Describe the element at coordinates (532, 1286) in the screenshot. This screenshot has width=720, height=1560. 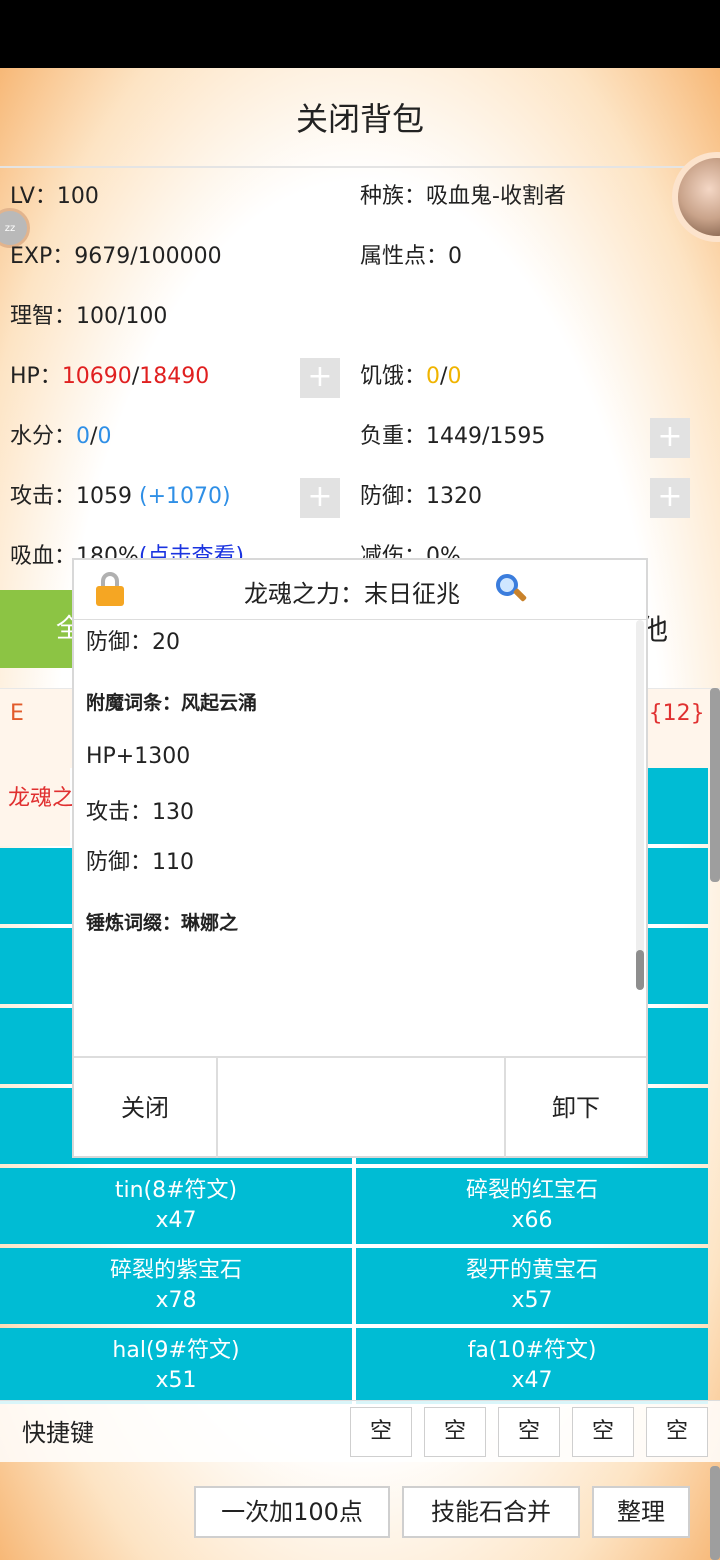
I see `inventory-item: 裂开的黄宝石 x57` at that location.